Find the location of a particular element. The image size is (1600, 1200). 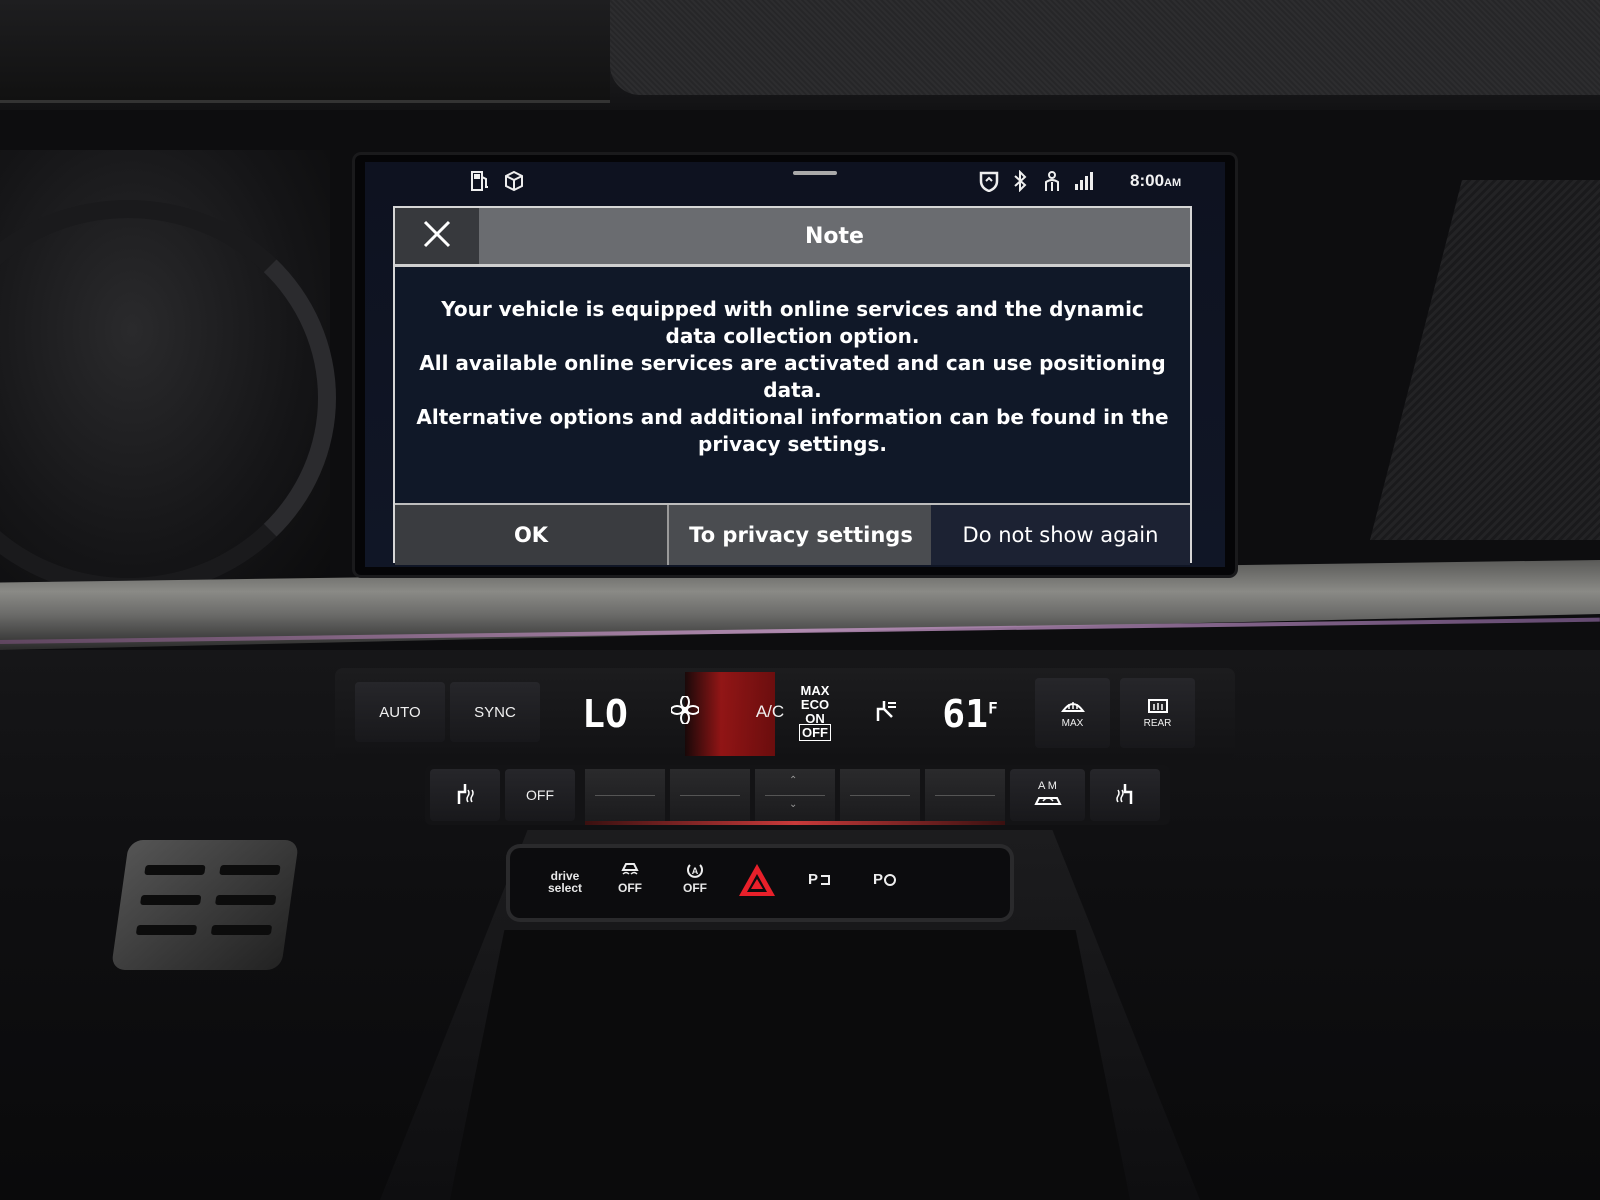

eco-line: ECO is located at coordinates (815, 704).